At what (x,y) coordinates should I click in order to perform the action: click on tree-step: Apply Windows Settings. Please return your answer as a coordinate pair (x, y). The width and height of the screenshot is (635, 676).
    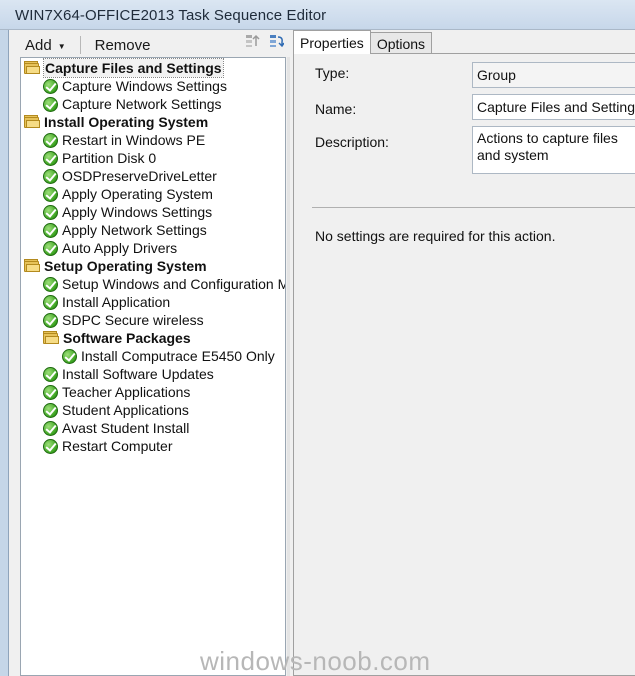
    Looking at the image, I should click on (127, 212).